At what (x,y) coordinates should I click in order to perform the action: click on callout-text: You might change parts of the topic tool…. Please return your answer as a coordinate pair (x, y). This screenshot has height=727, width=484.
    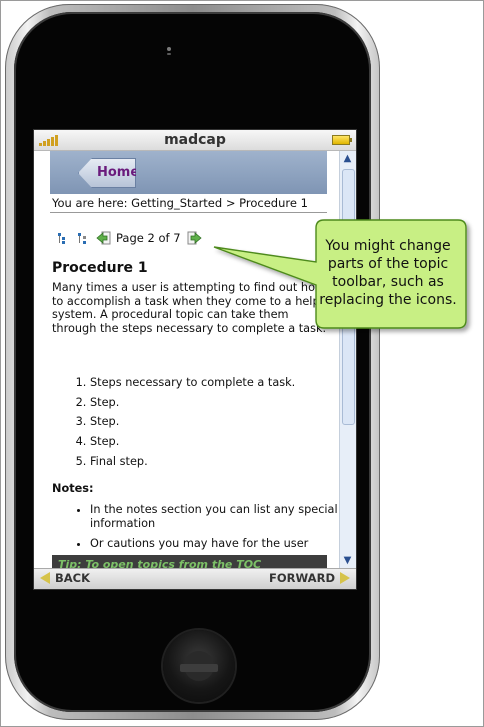
    Looking at the image, I should click on (388, 273).